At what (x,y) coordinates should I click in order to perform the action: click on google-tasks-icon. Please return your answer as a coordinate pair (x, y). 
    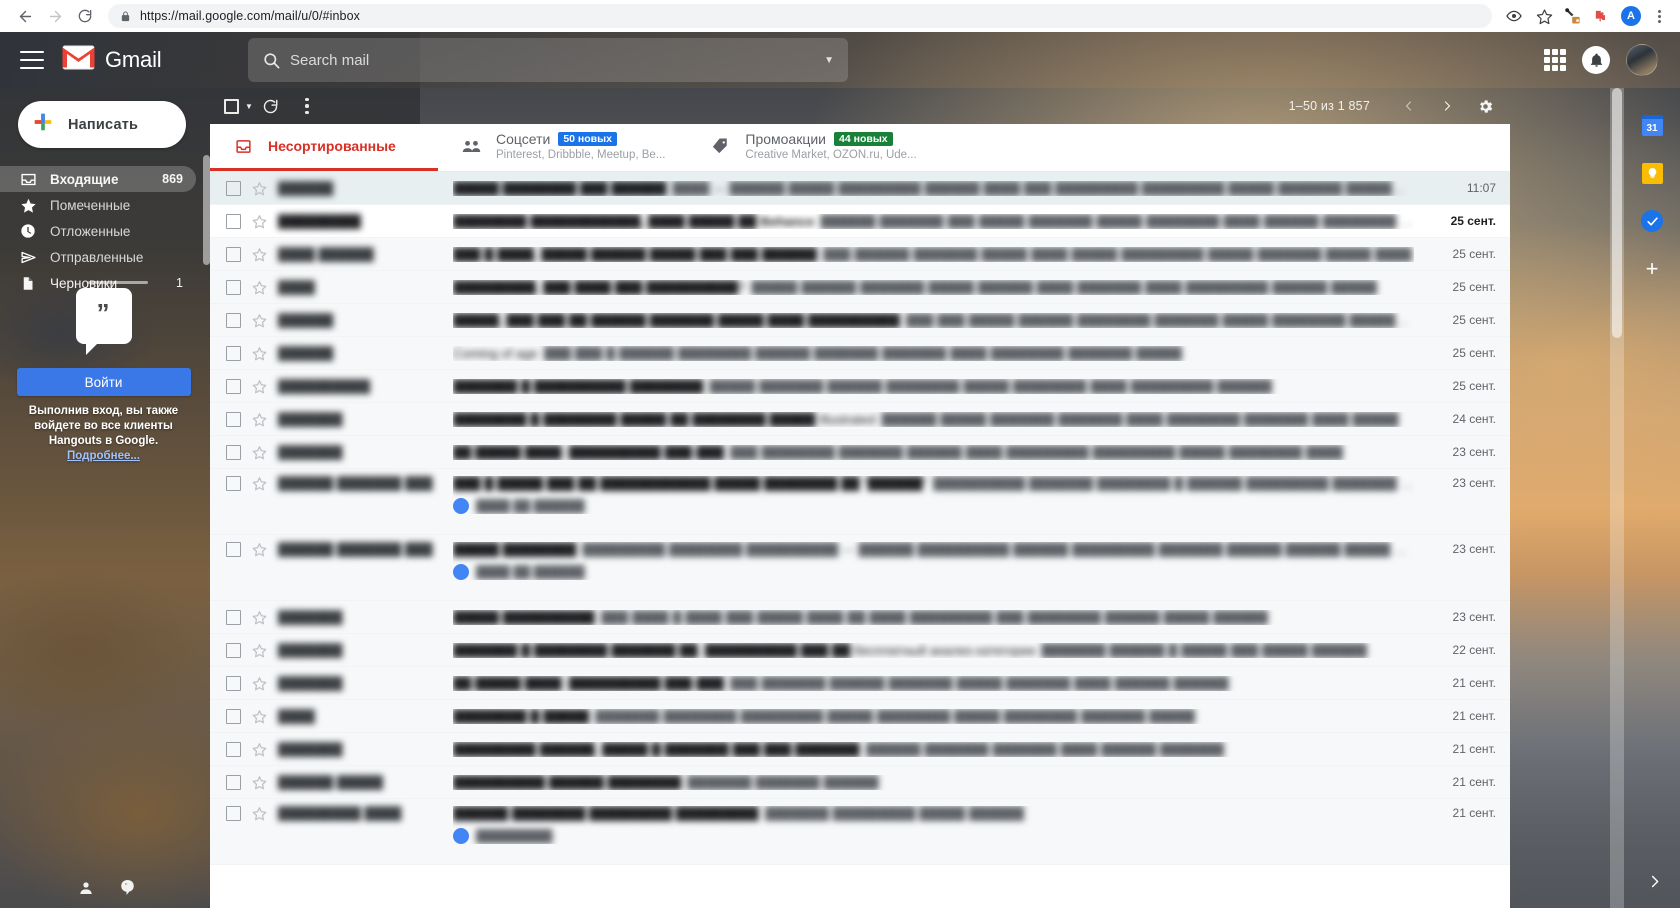
    Looking at the image, I should click on (1652, 221).